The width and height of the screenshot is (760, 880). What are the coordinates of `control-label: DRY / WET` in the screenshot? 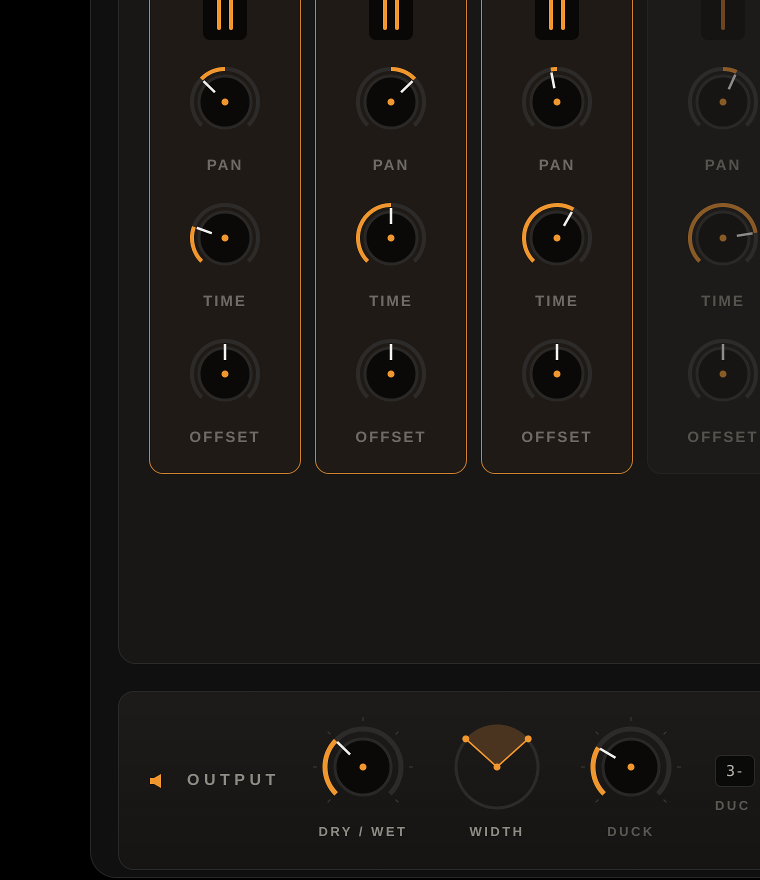 It's located at (363, 831).